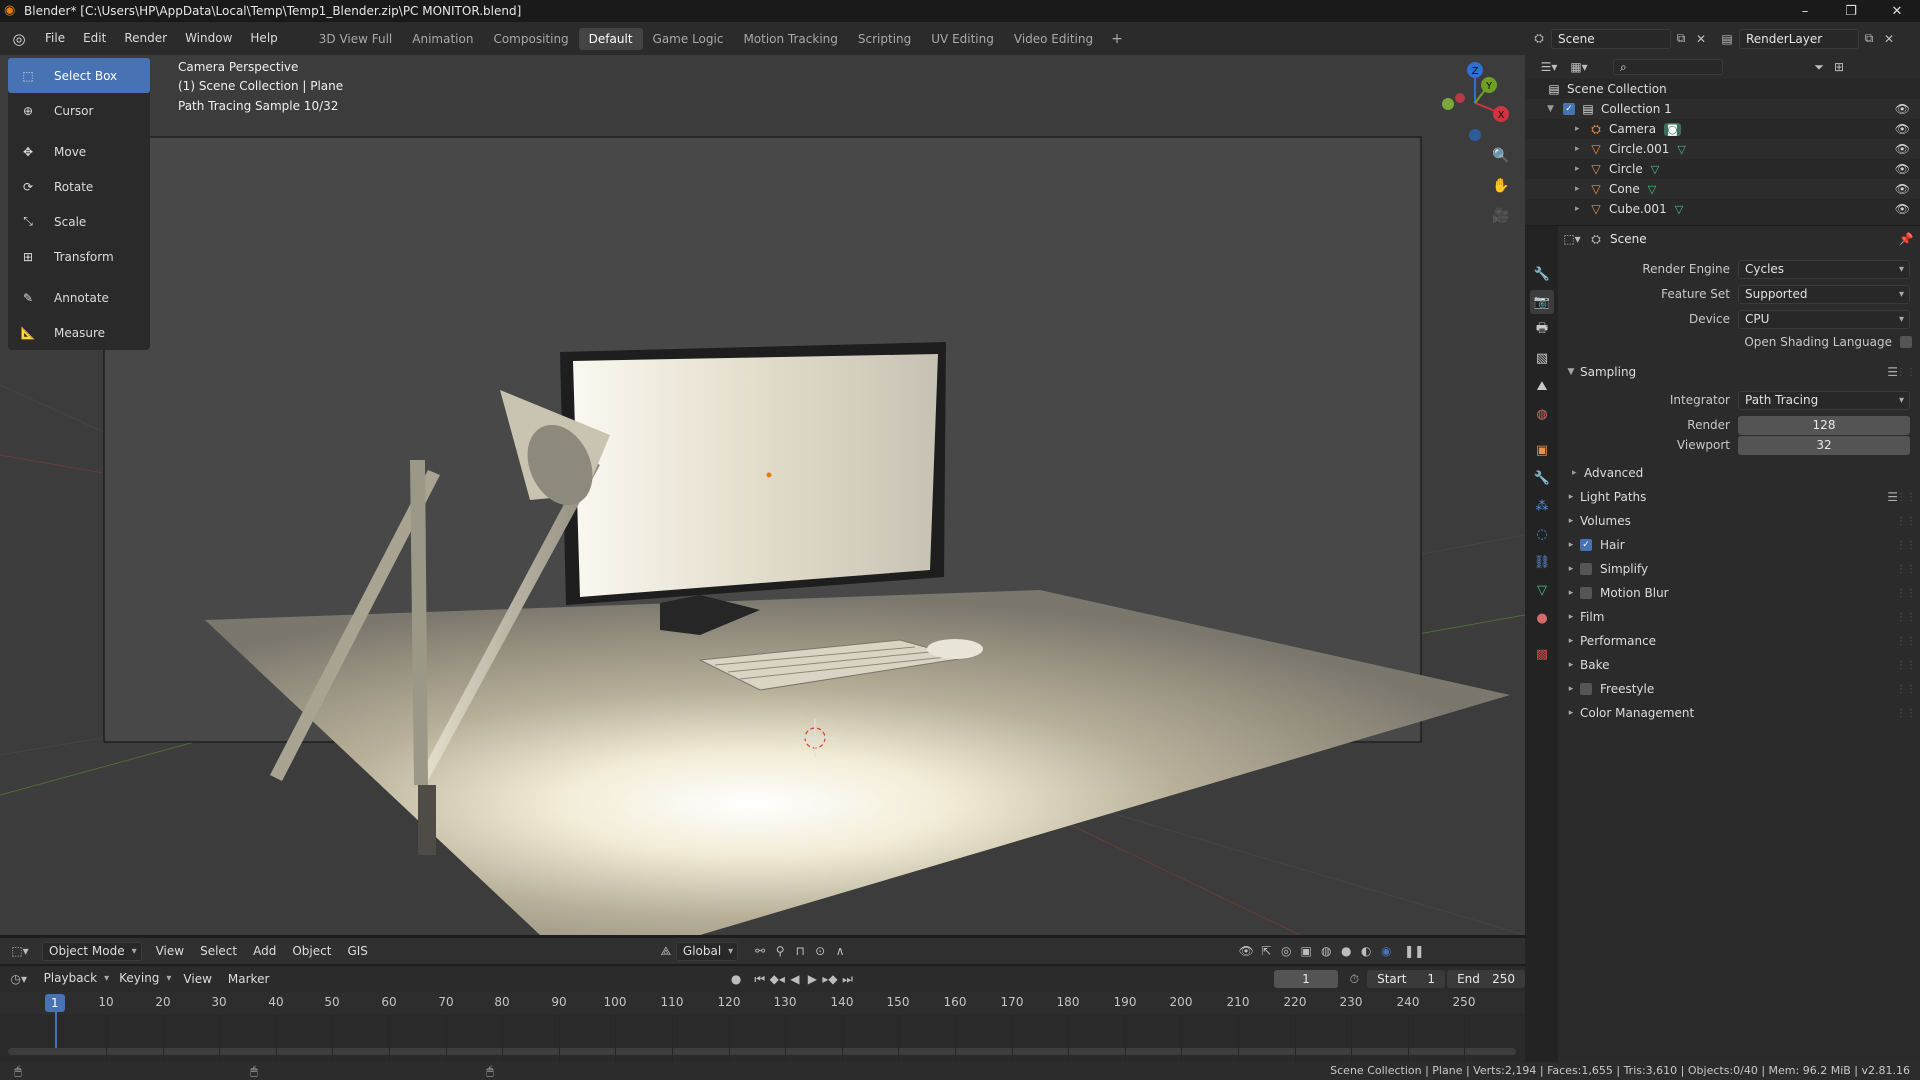  I want to click on play-reverse-icon: ◀, so click(795, 979).